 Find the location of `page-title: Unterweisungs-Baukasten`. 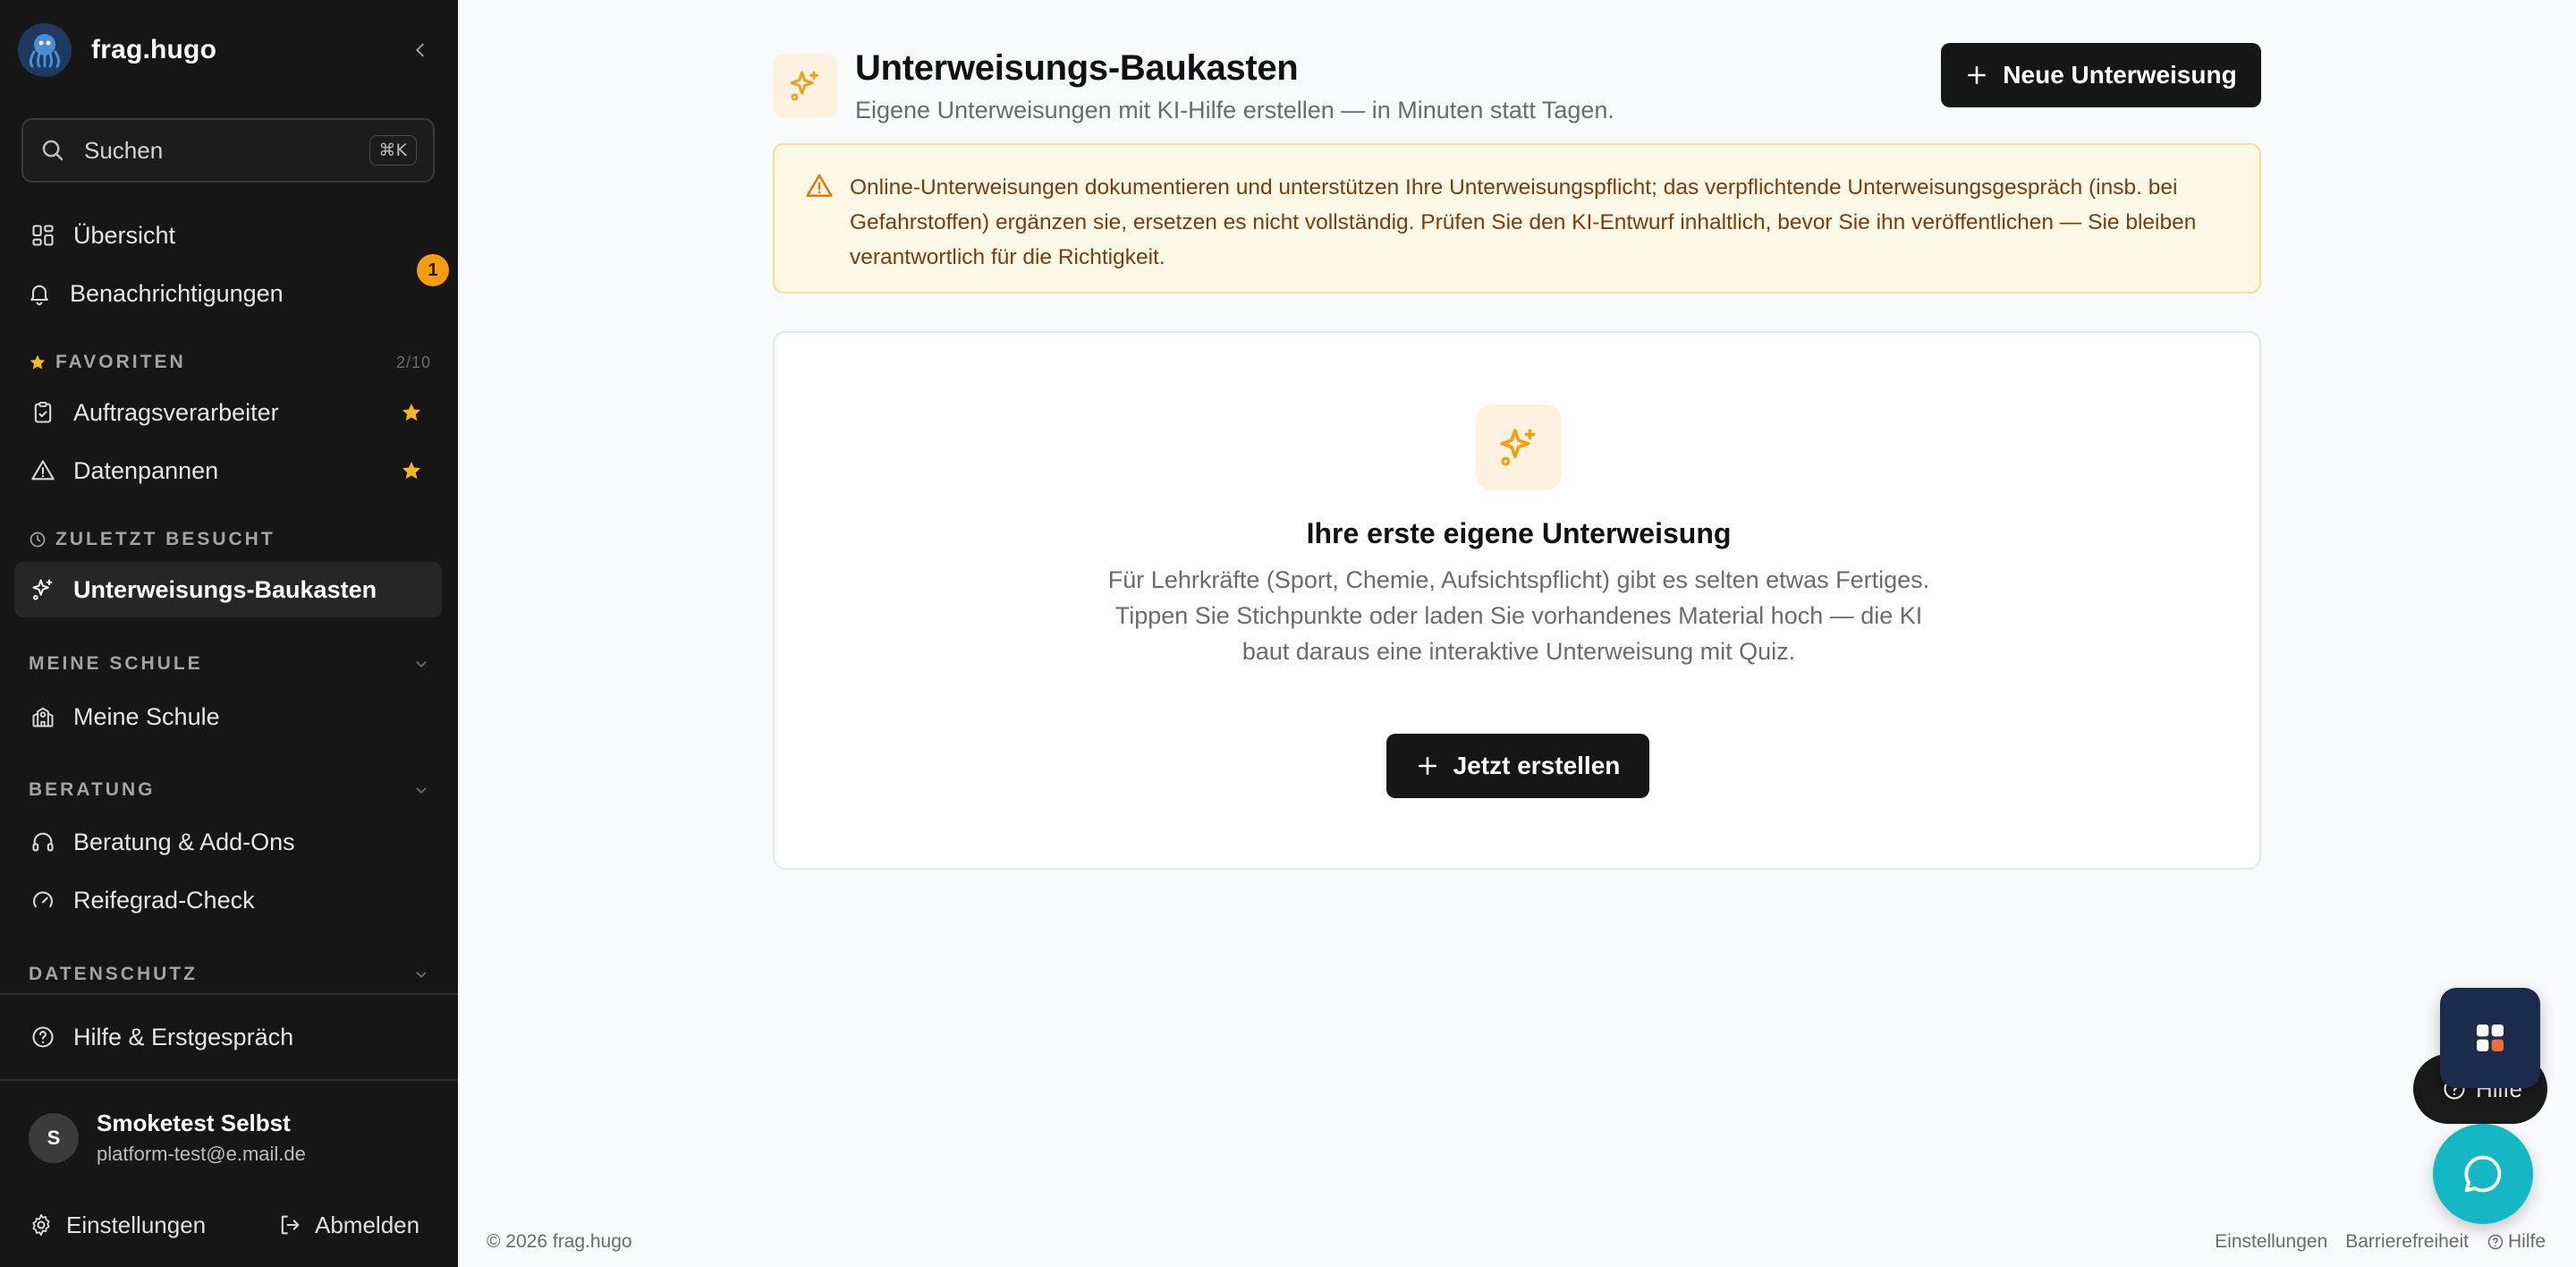

page-title: Unterweisungs-Baukasten is located at coordinates (1077, 68).